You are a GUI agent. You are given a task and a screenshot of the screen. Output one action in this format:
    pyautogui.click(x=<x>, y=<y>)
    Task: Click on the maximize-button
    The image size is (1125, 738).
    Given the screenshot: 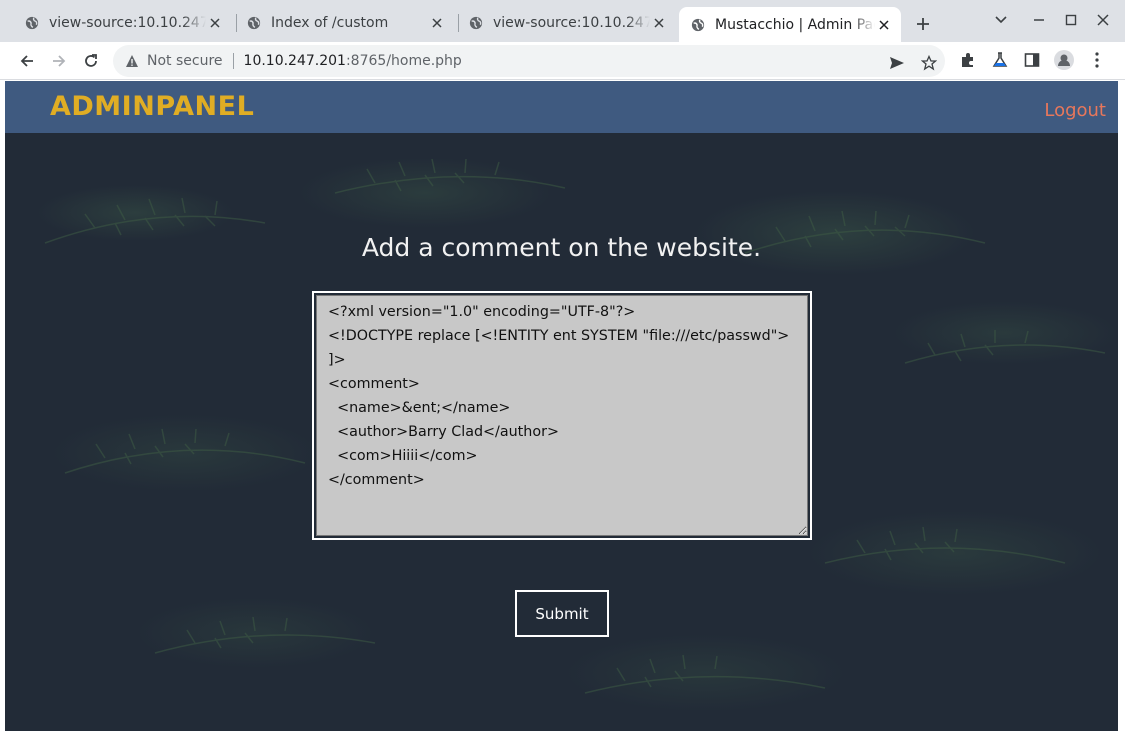 What is the action you would take?
    pyautogui.click(x=1071, y=20)
    